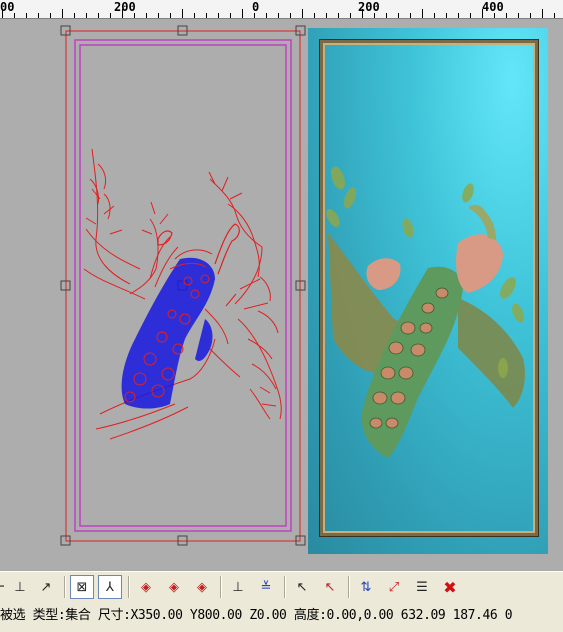 This screenshot has height=632, width=563. Describe the element at coordinates (202, 587) in the screenshot. I see `diamond-tool-3-icon: ◈` at that location.